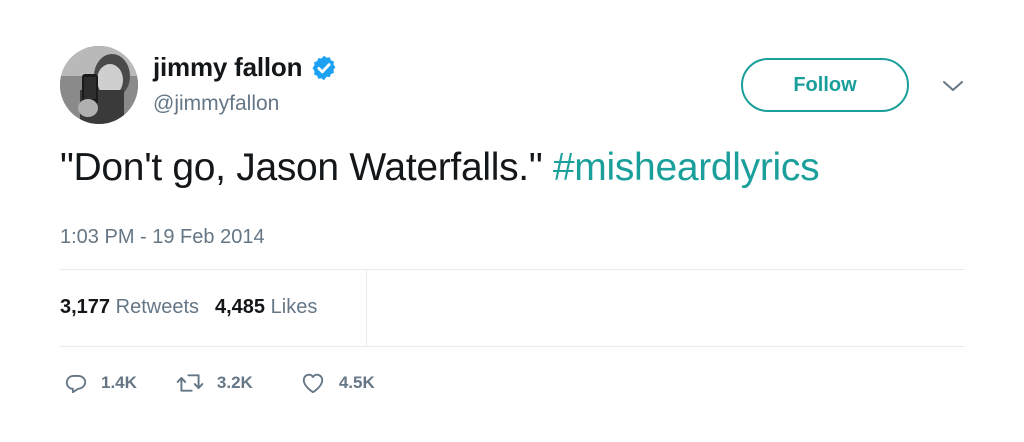 The width and height of the screenshot is (1024, 442). I want to click on reply-icon, so click(76, 384).